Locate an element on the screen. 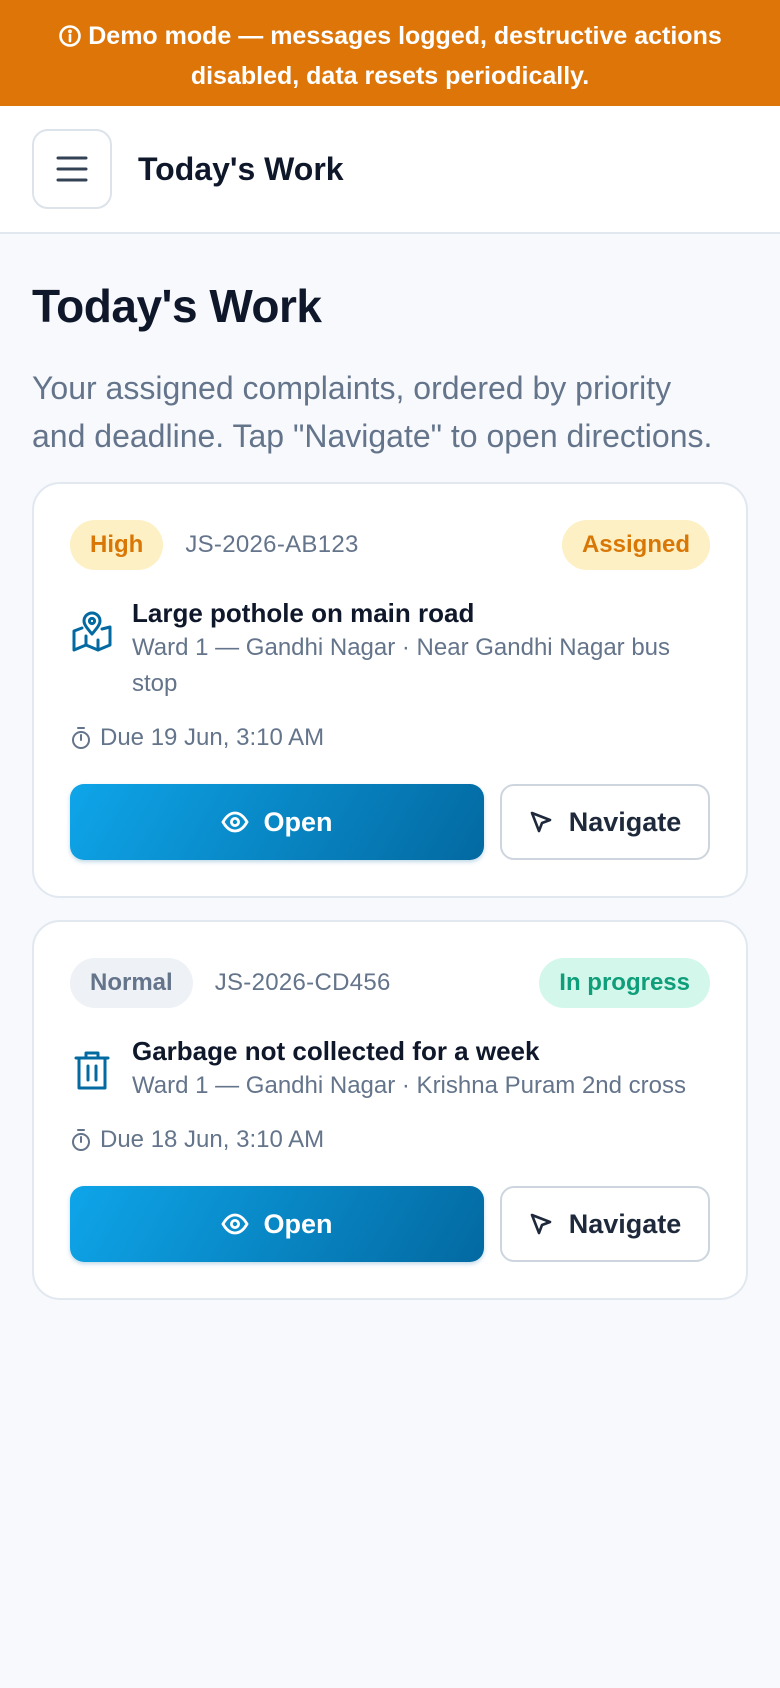 The image size is (780, 1688). hamburger-menu-icon is located at coordinates (72, 169).